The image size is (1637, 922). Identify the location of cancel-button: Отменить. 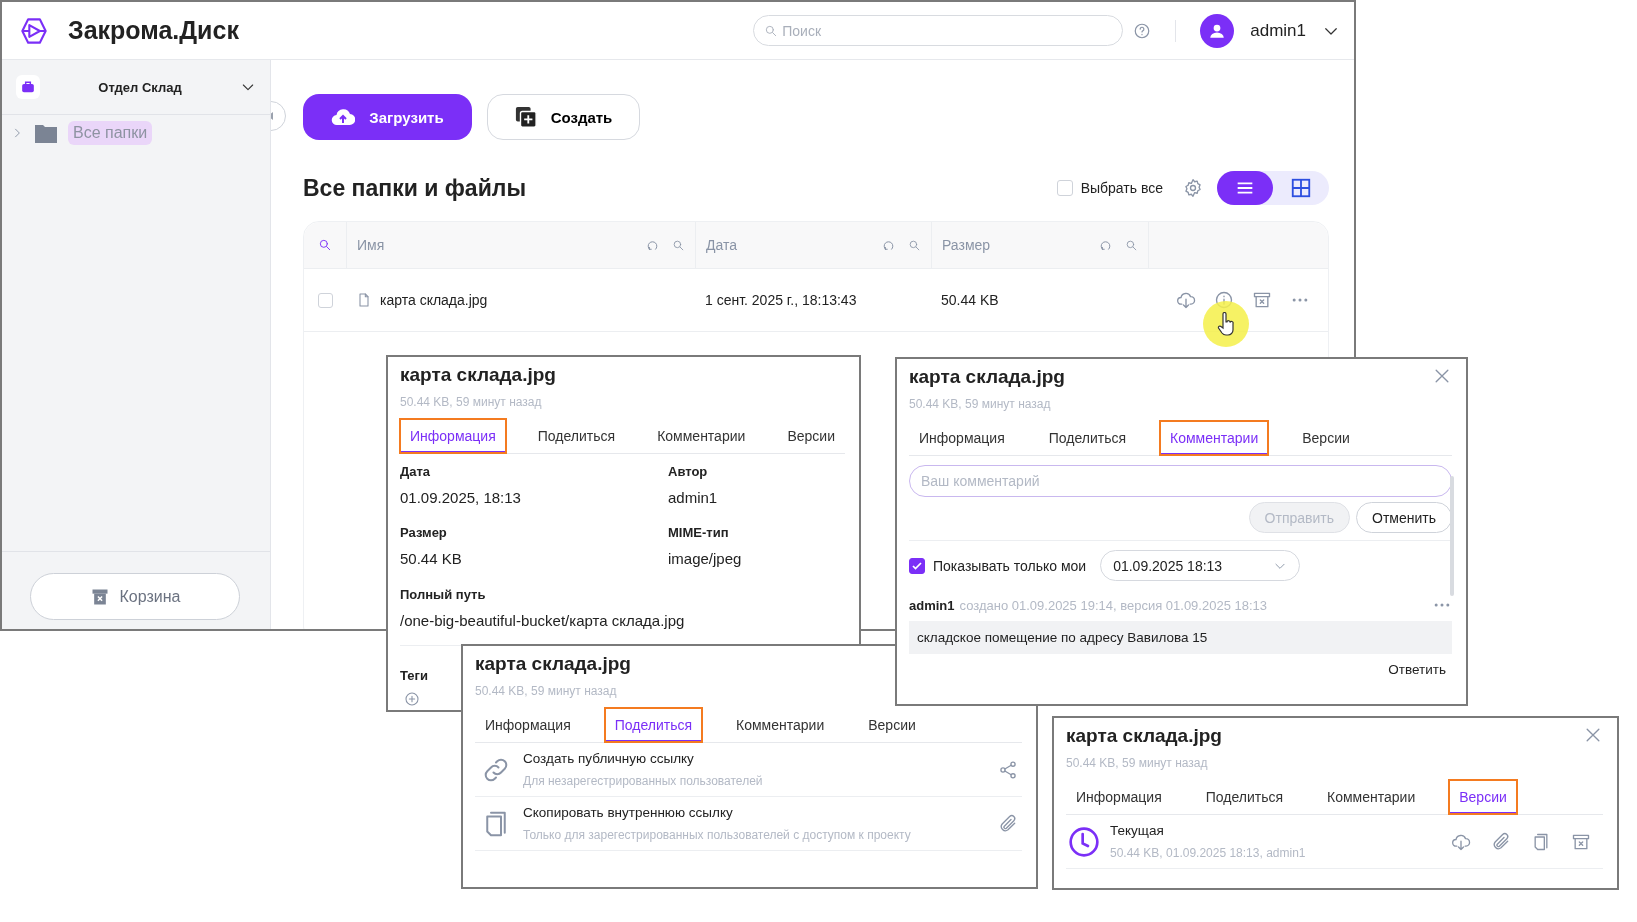
(1404, 517).